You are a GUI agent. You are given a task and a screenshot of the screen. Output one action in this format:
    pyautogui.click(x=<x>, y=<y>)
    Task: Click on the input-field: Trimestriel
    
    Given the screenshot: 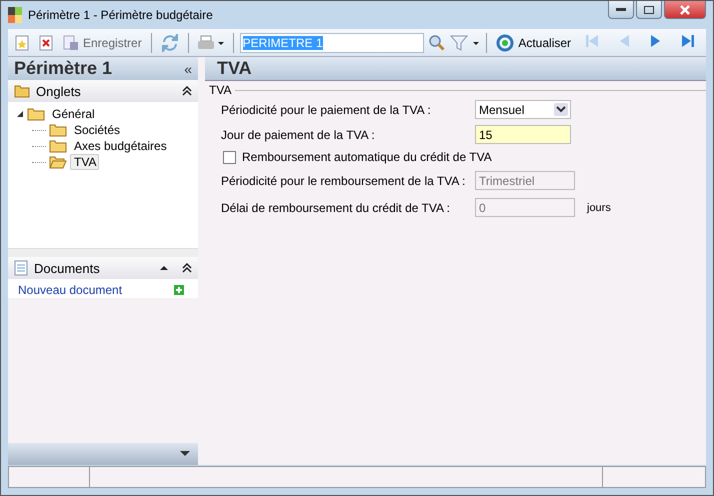 What is the action you would take?
    pyautogui.click(x=525, y=180)
    